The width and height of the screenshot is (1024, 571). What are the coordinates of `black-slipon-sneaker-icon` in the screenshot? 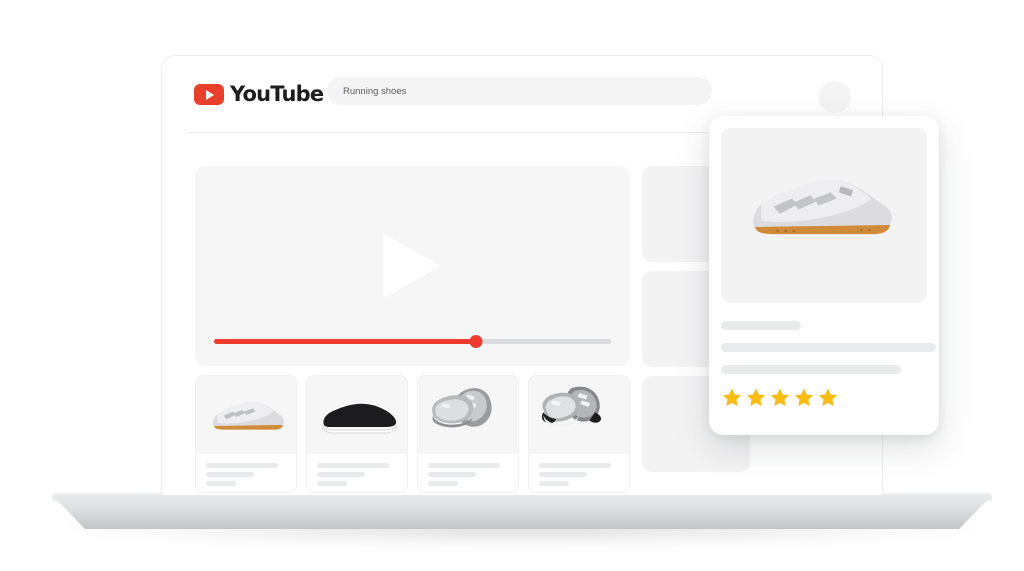 It's located at (357, 415).